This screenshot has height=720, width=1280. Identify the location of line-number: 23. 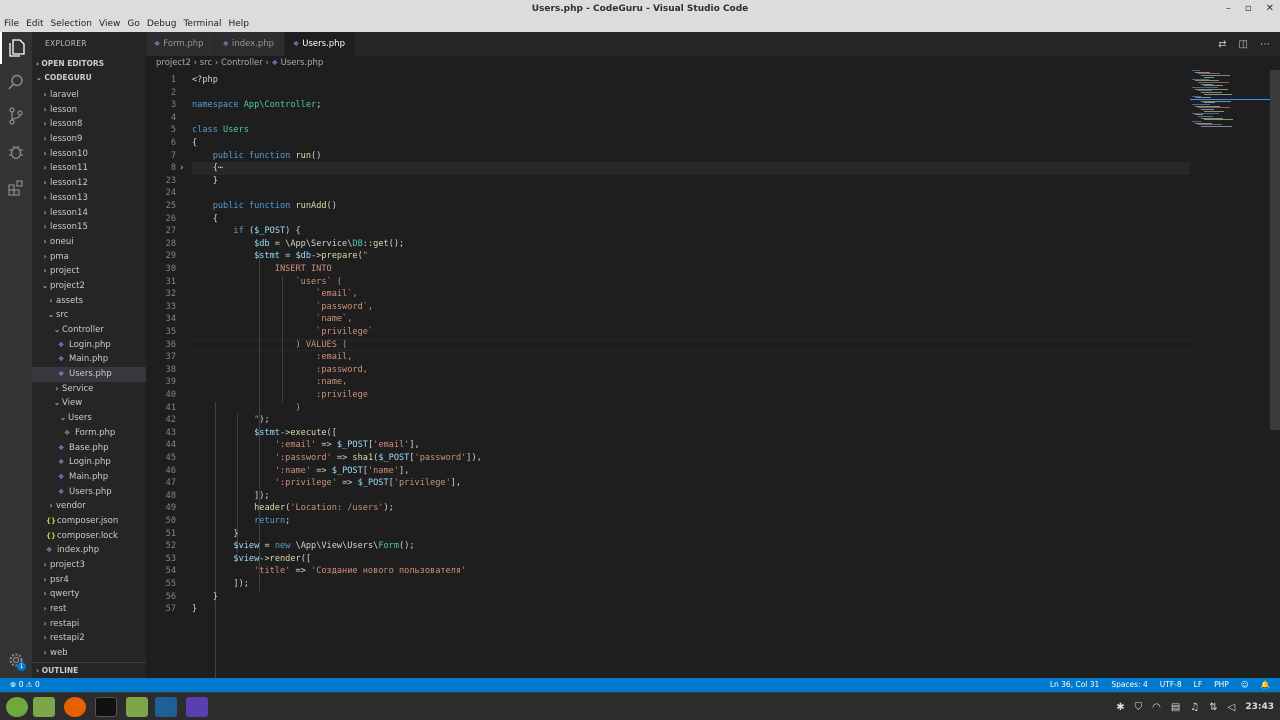
(161, 181).